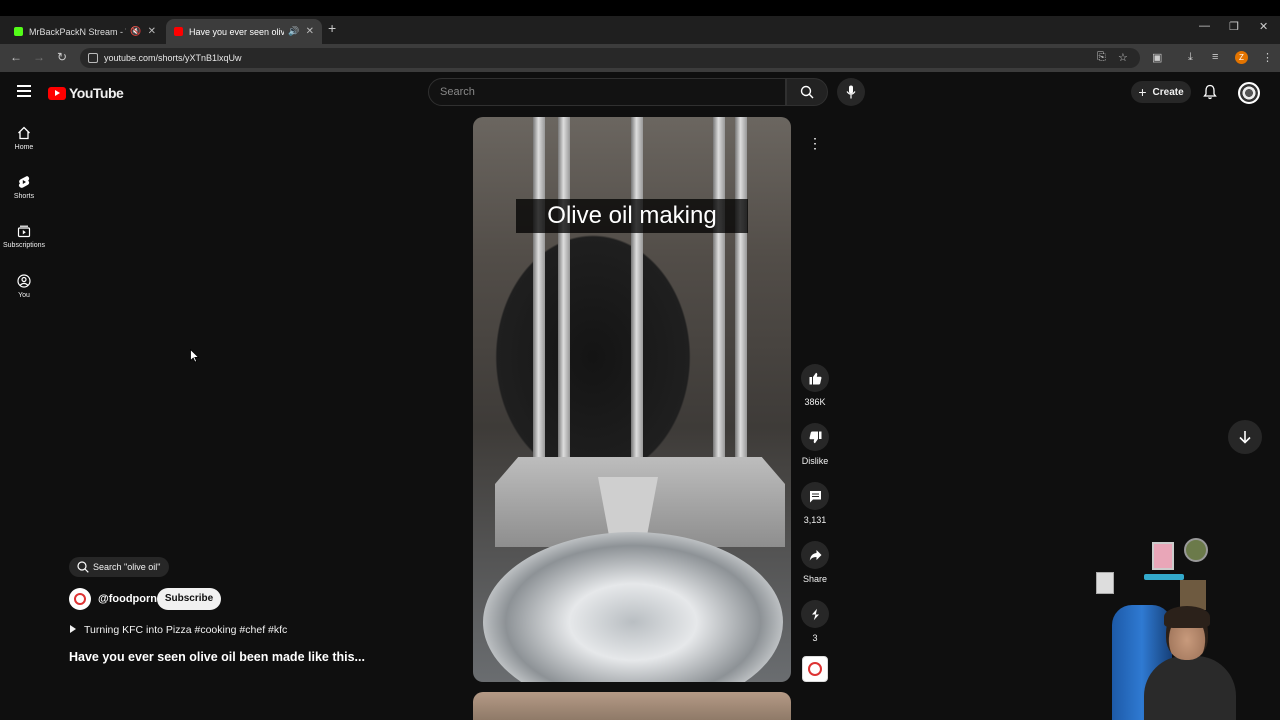  Describe the element at coordinates (178, 31) in the screenshot. I see `youtube-favicon-icon` at that location.